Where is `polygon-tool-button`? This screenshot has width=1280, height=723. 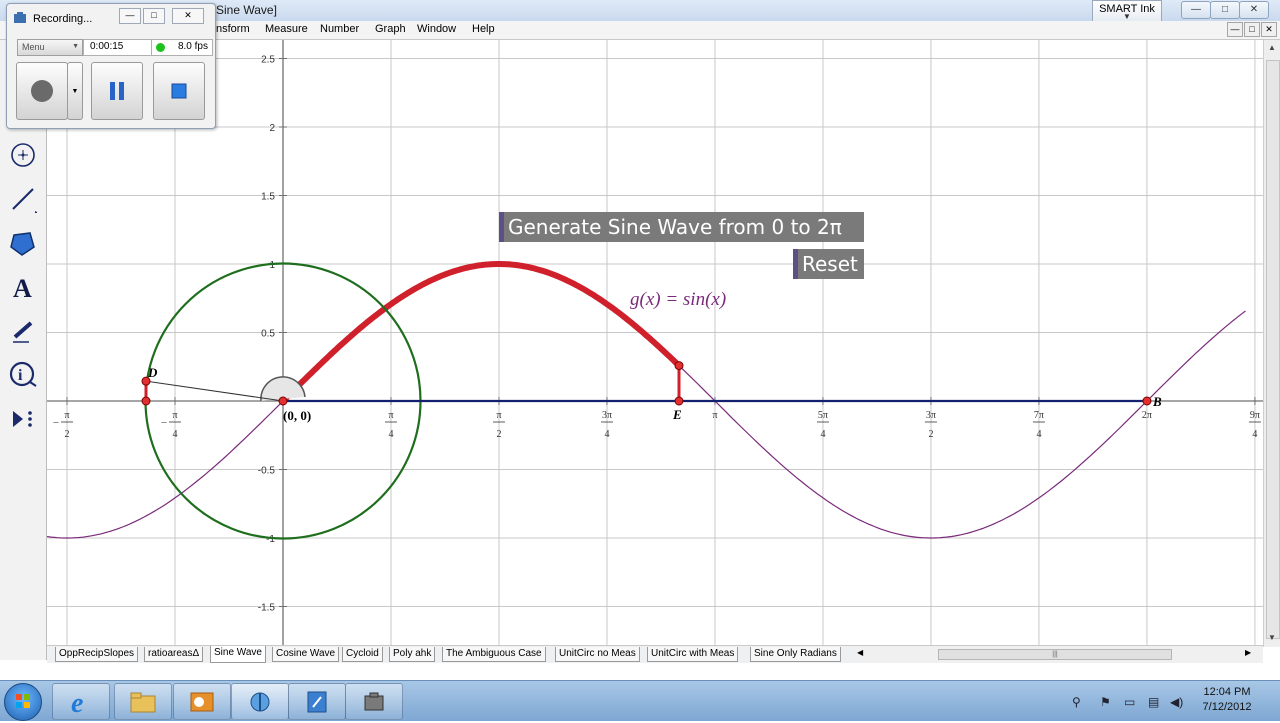 polygon-tool-button is located at coordinates (23, 243).